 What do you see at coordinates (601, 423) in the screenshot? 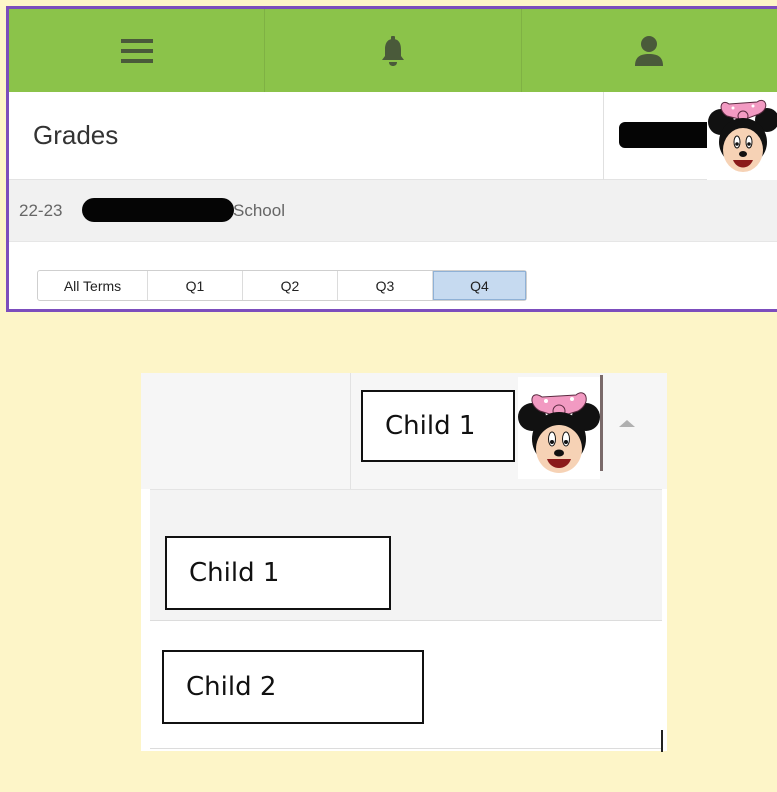
I see `avatar-separator` at bounding box center [601, 423].